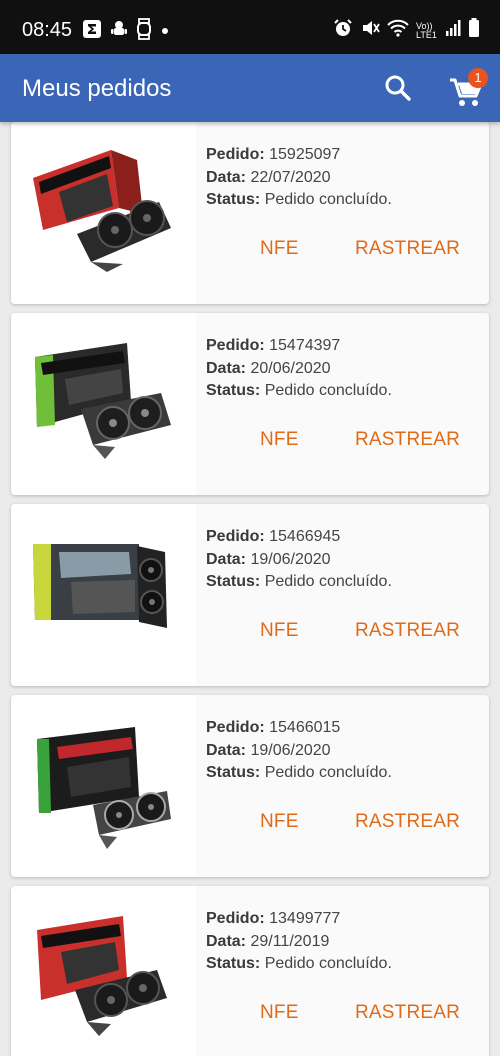 Image resolution: width=500 pixels, height=1056 pixels. I want to click on order-number-row: Pedido: 15925097, so click(299, 155).